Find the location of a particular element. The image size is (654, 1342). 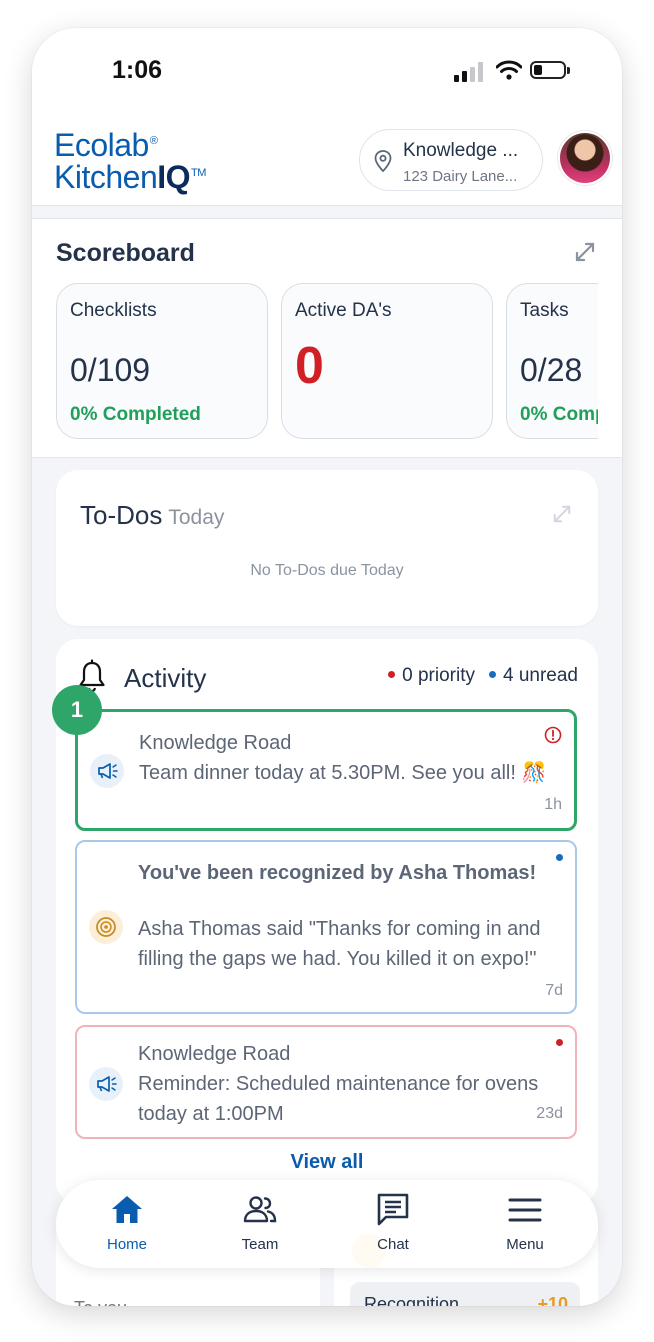

nav-team: Team is located at coordinates (260, 1222).